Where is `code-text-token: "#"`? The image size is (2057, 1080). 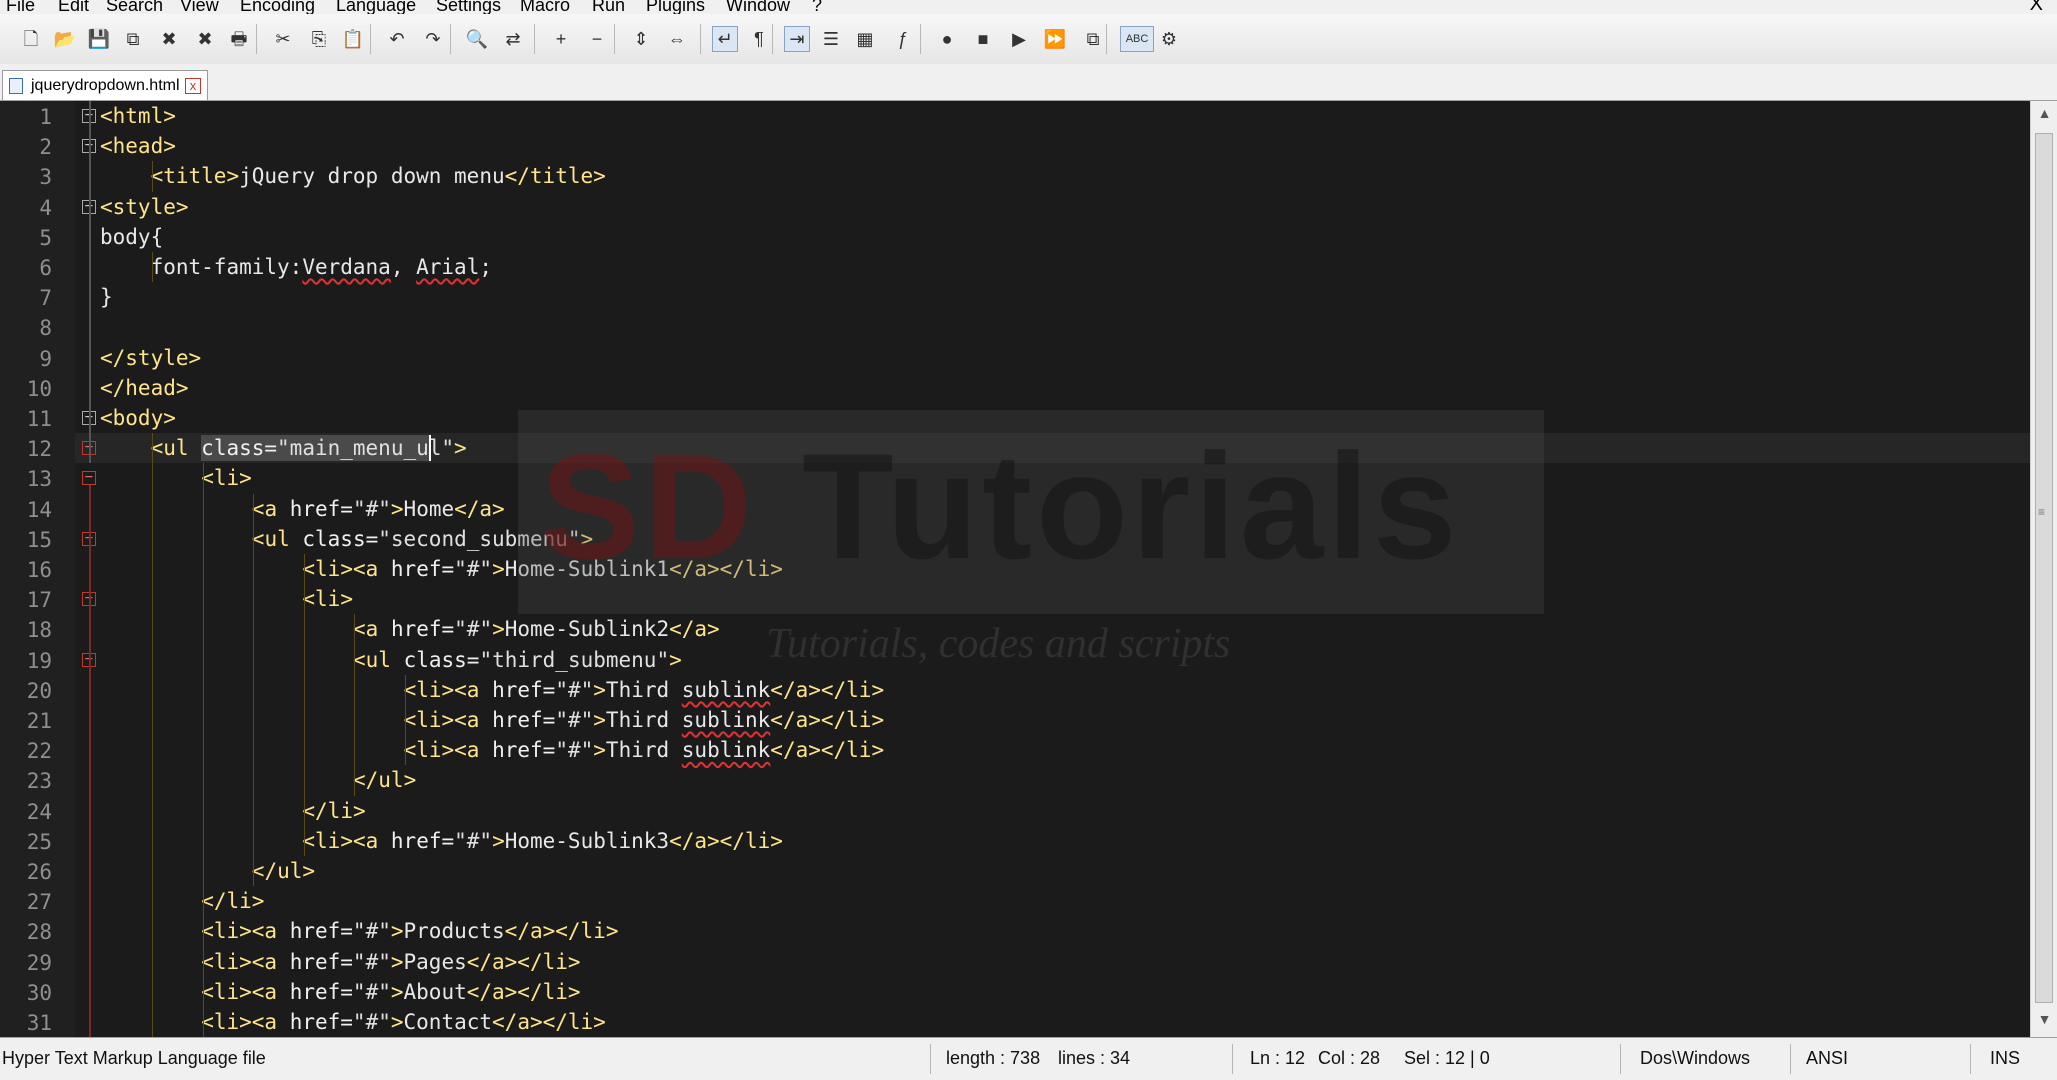 code-text-token: "#" is located at coordinates (574, 750).